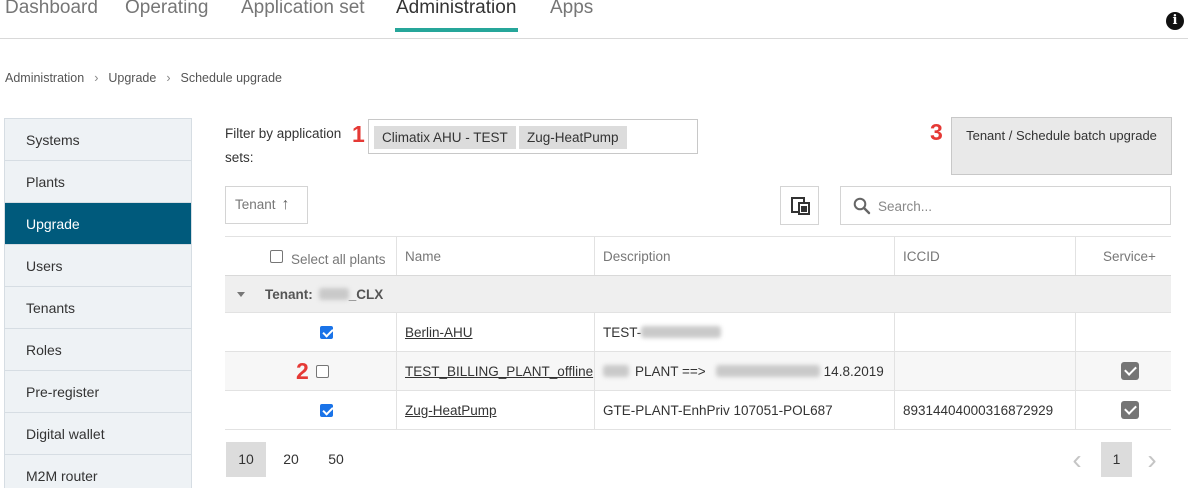 Image resolution: width=1188 pixels, height=488 pixels. Describe the element at coordinates (98, 350) in the screenshot. I see `sidebar-item-roles: Roles` at that location.